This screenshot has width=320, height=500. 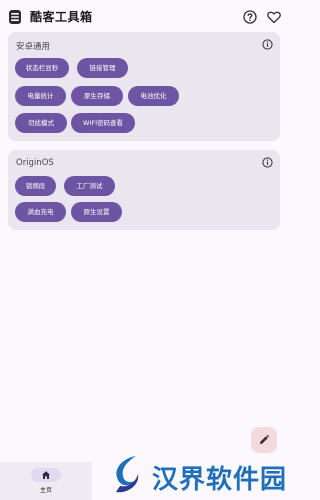 I want to click on chip-battery-optimization: 电池优化, so click(x=153, y=96).